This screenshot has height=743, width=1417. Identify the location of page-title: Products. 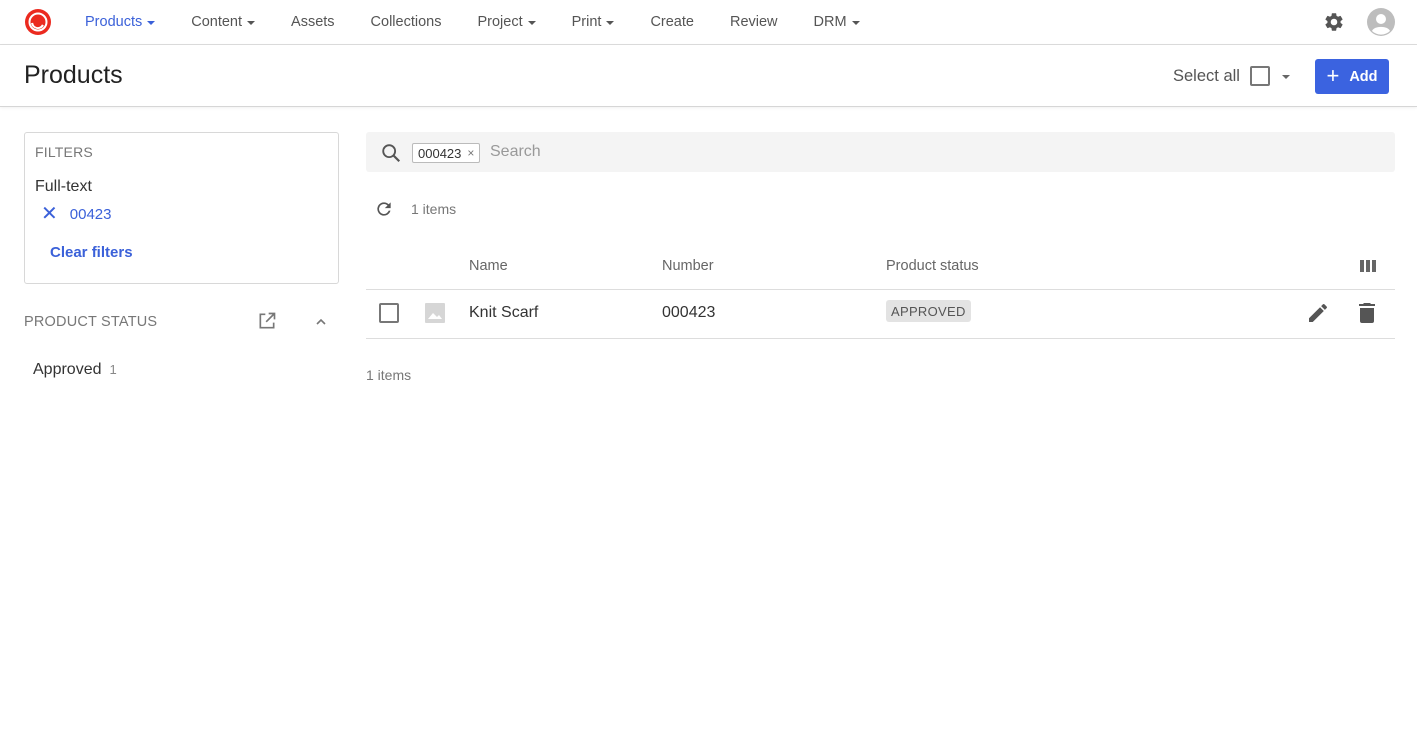
(73, 75).